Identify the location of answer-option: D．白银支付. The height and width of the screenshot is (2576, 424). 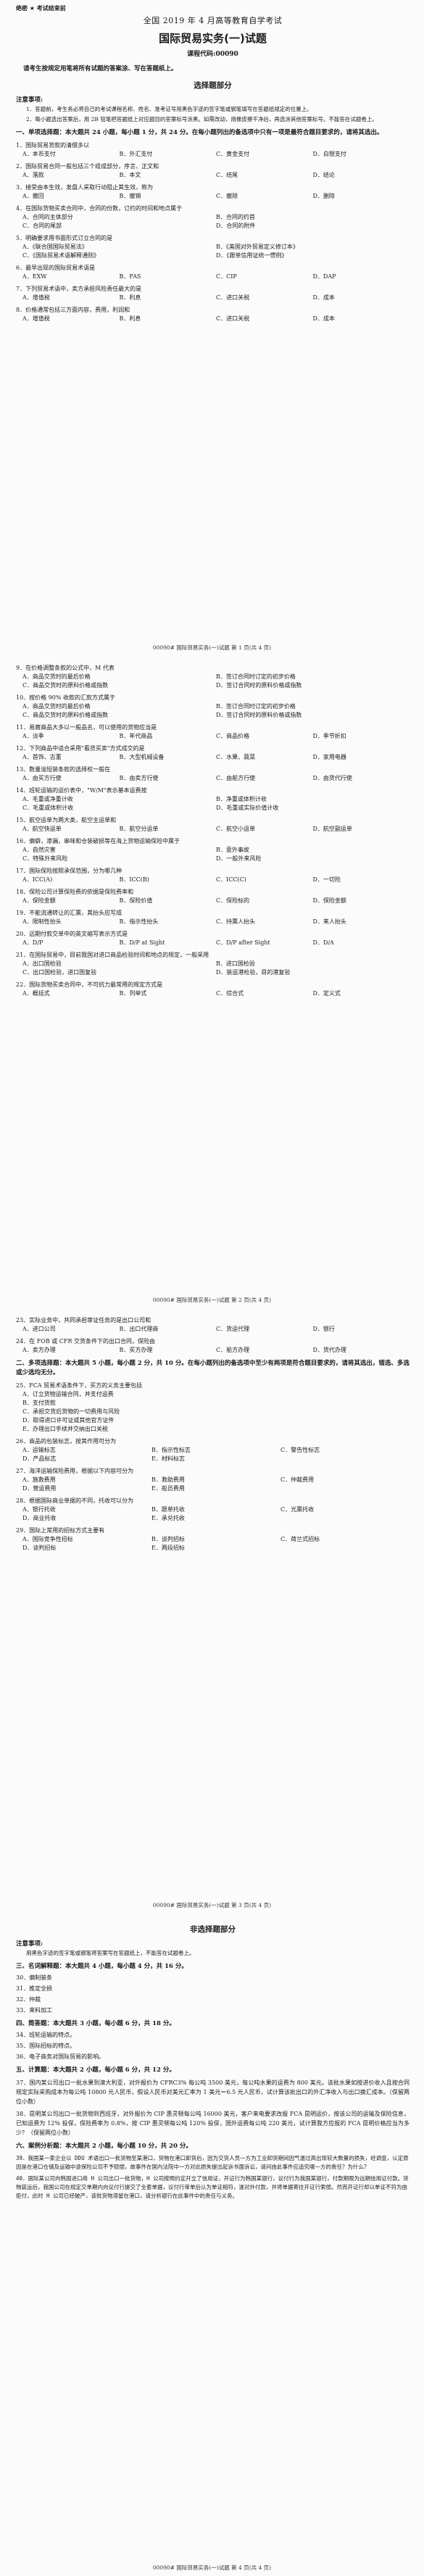
(329, 154).